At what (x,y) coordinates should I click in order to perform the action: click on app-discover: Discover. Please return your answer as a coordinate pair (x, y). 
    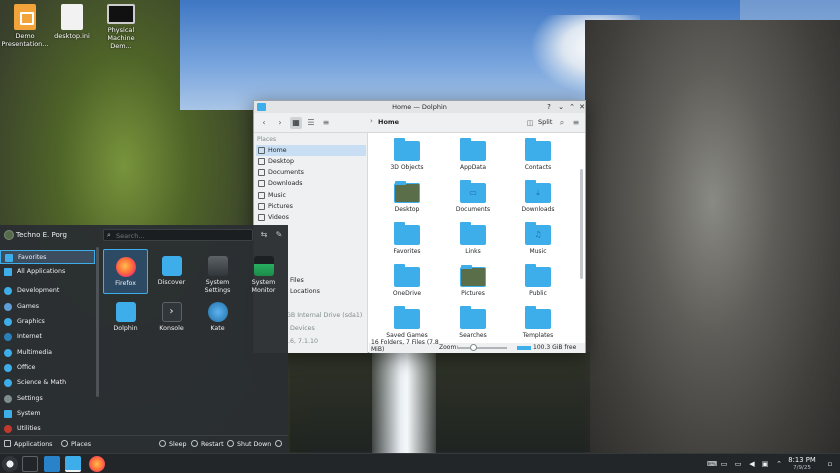
    Looking at the image, I should click on (171, 271).